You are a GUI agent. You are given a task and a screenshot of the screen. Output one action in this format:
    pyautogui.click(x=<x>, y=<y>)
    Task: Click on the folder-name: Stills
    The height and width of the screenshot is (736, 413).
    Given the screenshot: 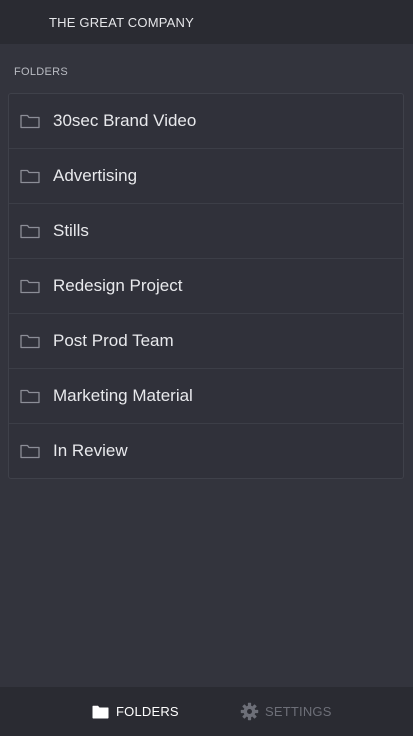 What is the action you would take?
    pyautogui.click(x=71, y=230)
    